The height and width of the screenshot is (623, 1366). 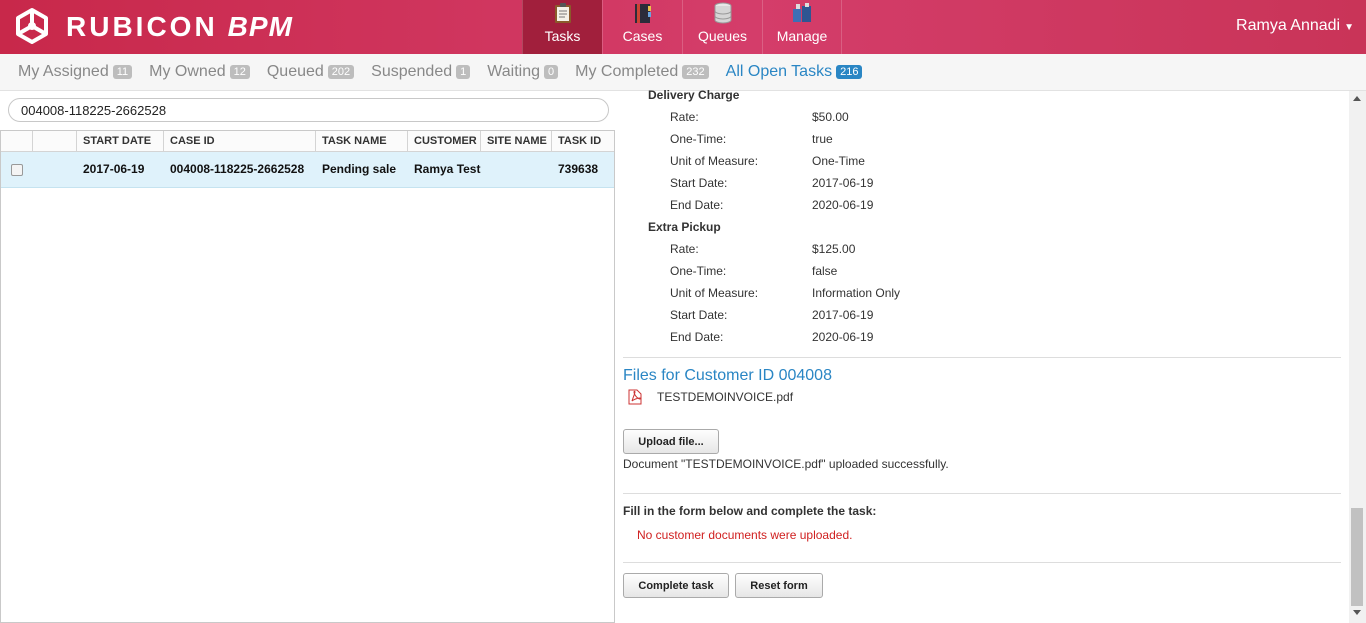 What do you see at coordinates (722, 13) in the screenshot?
I see `database-icon` at bounding box center [722, 13].